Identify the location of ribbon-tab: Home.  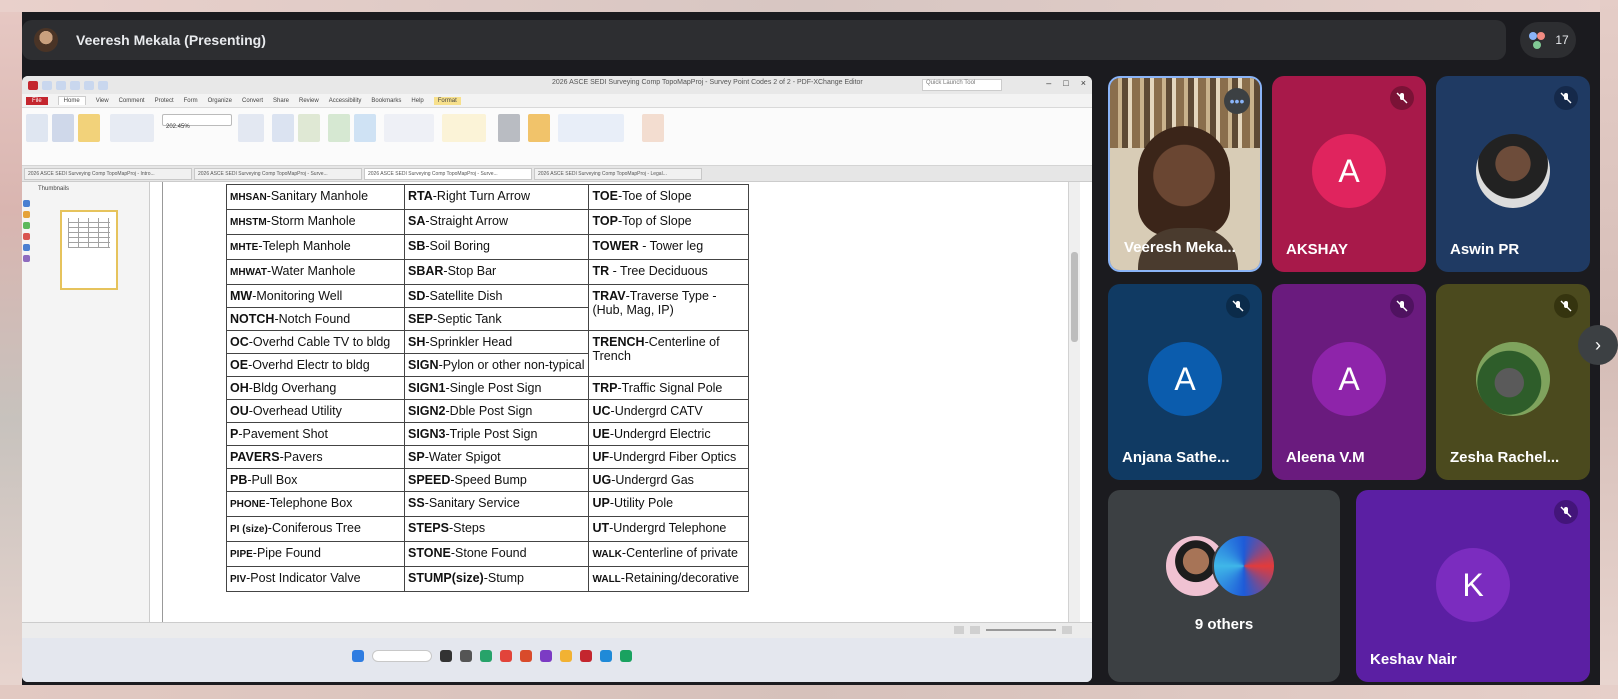
(71, 100).